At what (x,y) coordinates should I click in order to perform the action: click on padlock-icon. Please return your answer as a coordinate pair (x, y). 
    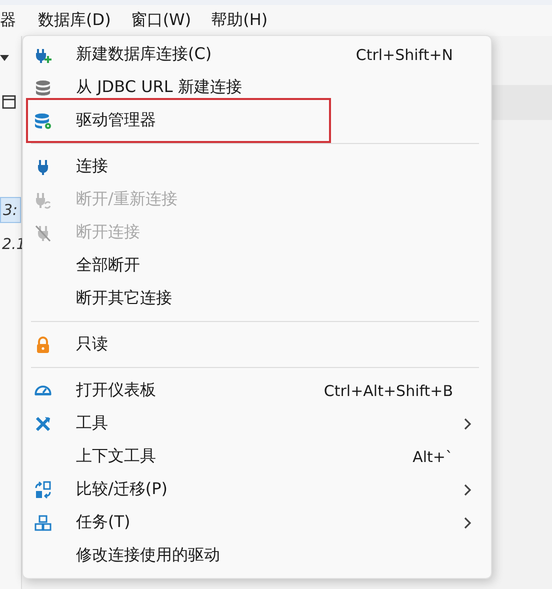
    Looking at the image, I should click on (43, 345).